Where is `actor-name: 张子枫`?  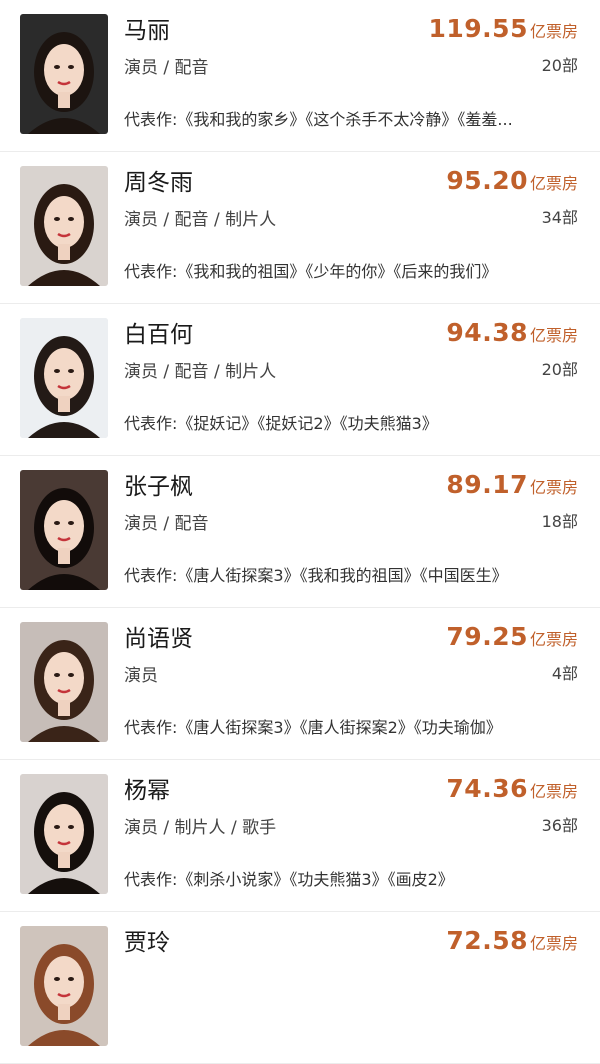 actor-name: 张子枫 is located at coordinates (158, 487).